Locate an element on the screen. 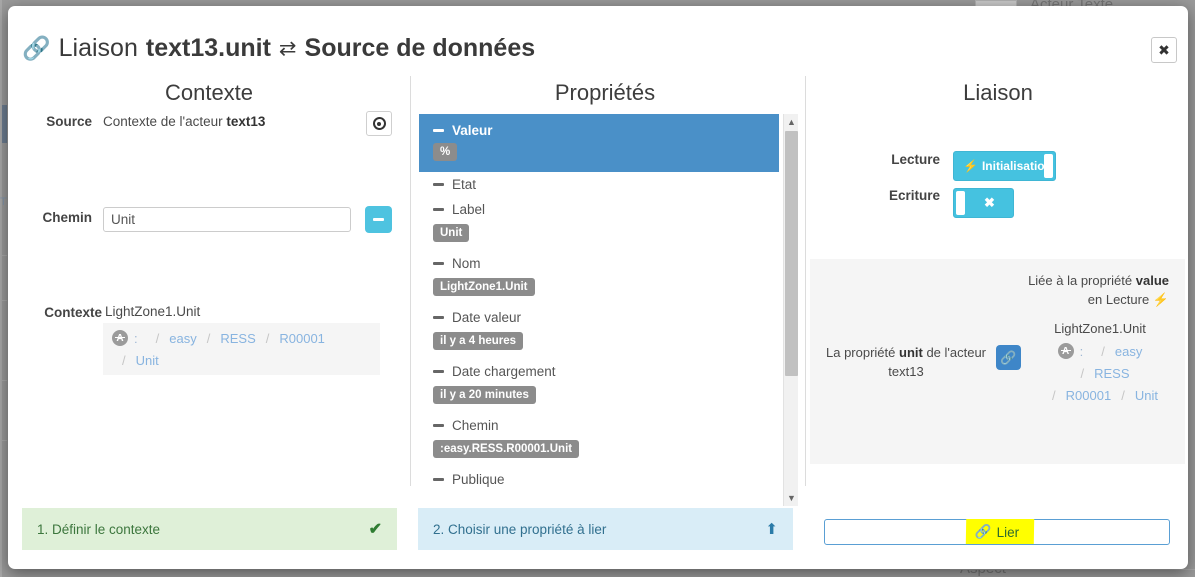 This screenshot has height=577, width=1195. exchange-arrows-icon: ⇄ is located at coordinates (287, 48).